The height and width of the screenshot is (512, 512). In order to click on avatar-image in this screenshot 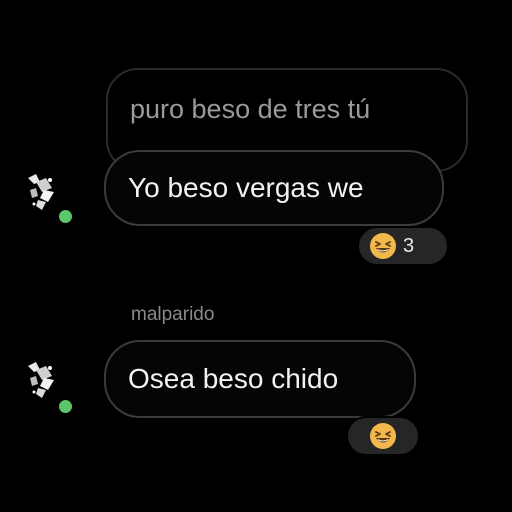, I will do `click(41, 380)`.